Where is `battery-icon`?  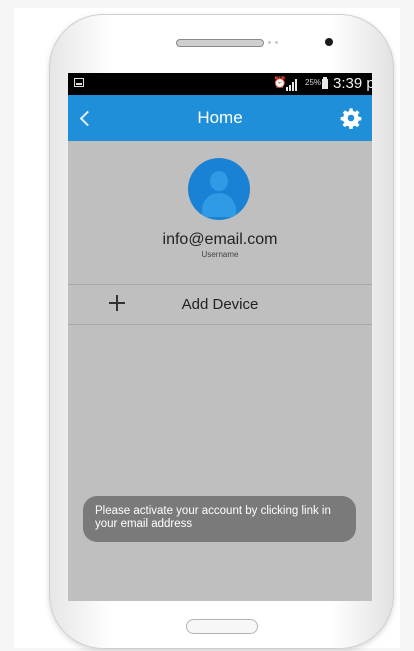
battery-icon is located at coordinates (325, 83).